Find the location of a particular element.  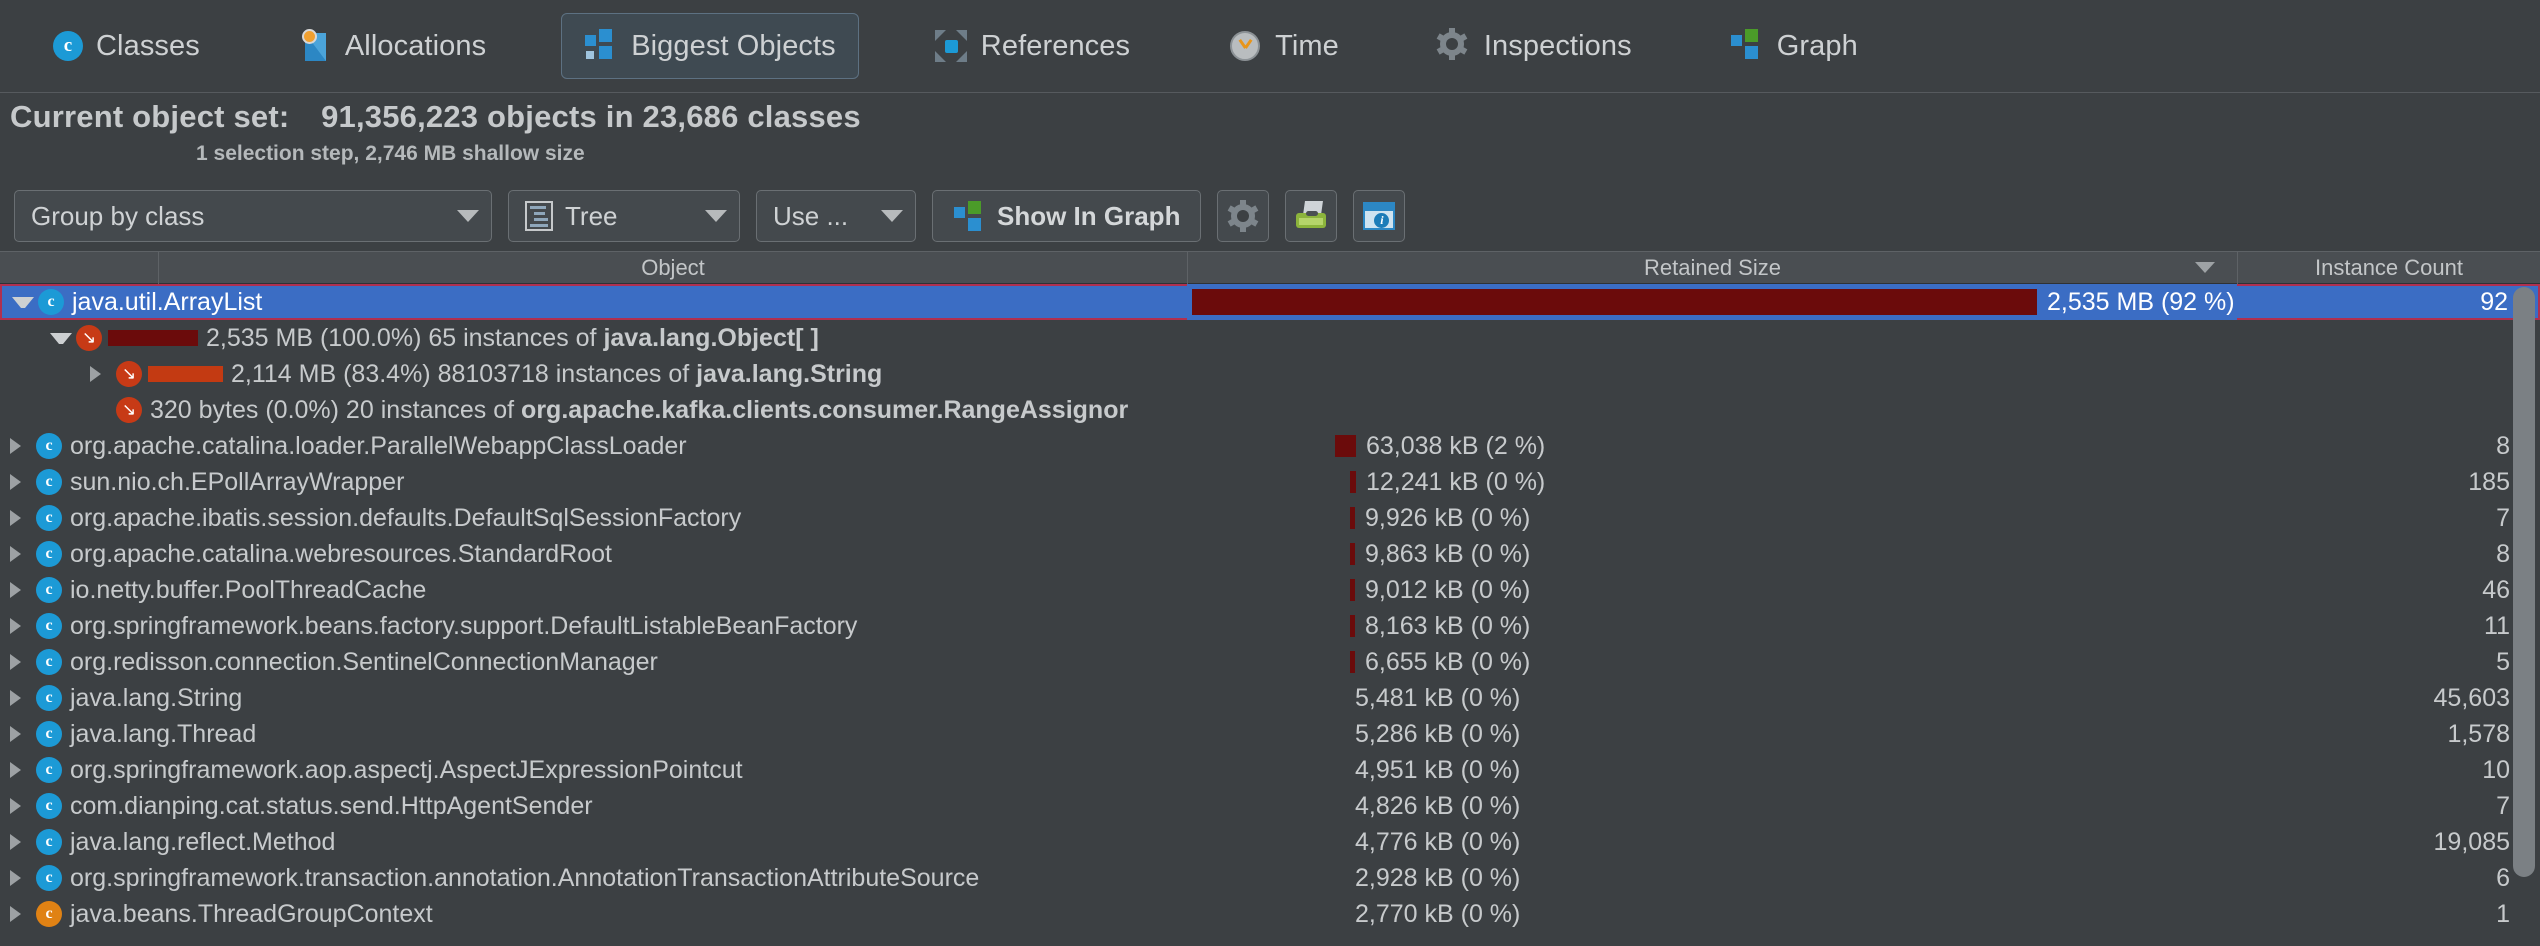

table-row: c java.lang.Thread 5,286 kB (0 %) 1,578 is located at coordinates (1270, 734).